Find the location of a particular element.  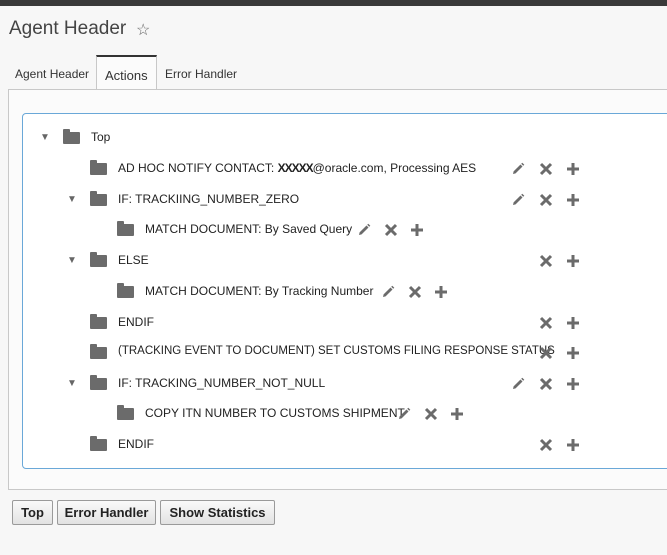

redacted-text: XXXXX is located at coordinates (295, 168).